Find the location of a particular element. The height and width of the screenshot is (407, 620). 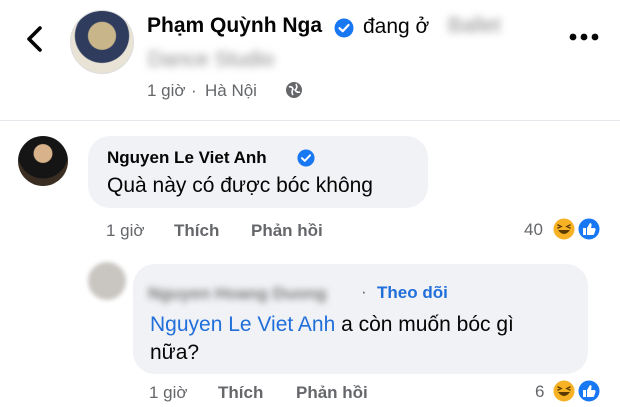

reply-author-avatar is located at coordinates (107, 281).